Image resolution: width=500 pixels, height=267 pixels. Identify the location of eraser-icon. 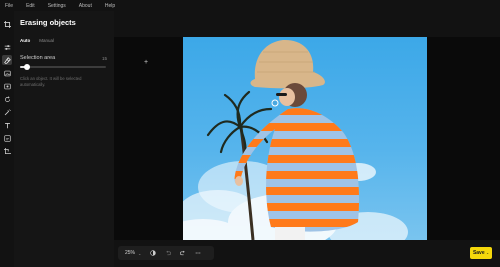
(7, 60).